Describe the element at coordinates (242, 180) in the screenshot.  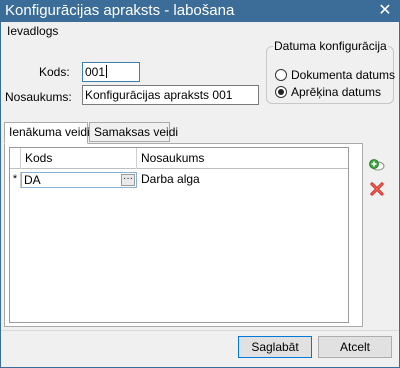
I see `cell-nosaukums: Darba alga` at that location.